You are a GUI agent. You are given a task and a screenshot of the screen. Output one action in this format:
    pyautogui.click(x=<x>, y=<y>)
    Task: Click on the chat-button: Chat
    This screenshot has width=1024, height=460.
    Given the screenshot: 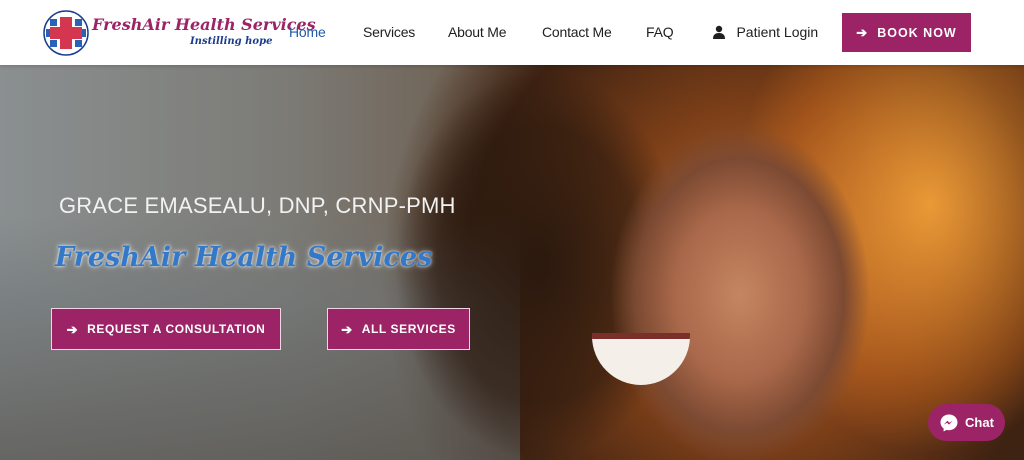 What is the action you would take?
    pyautogui.click(x=966, y=422)
    